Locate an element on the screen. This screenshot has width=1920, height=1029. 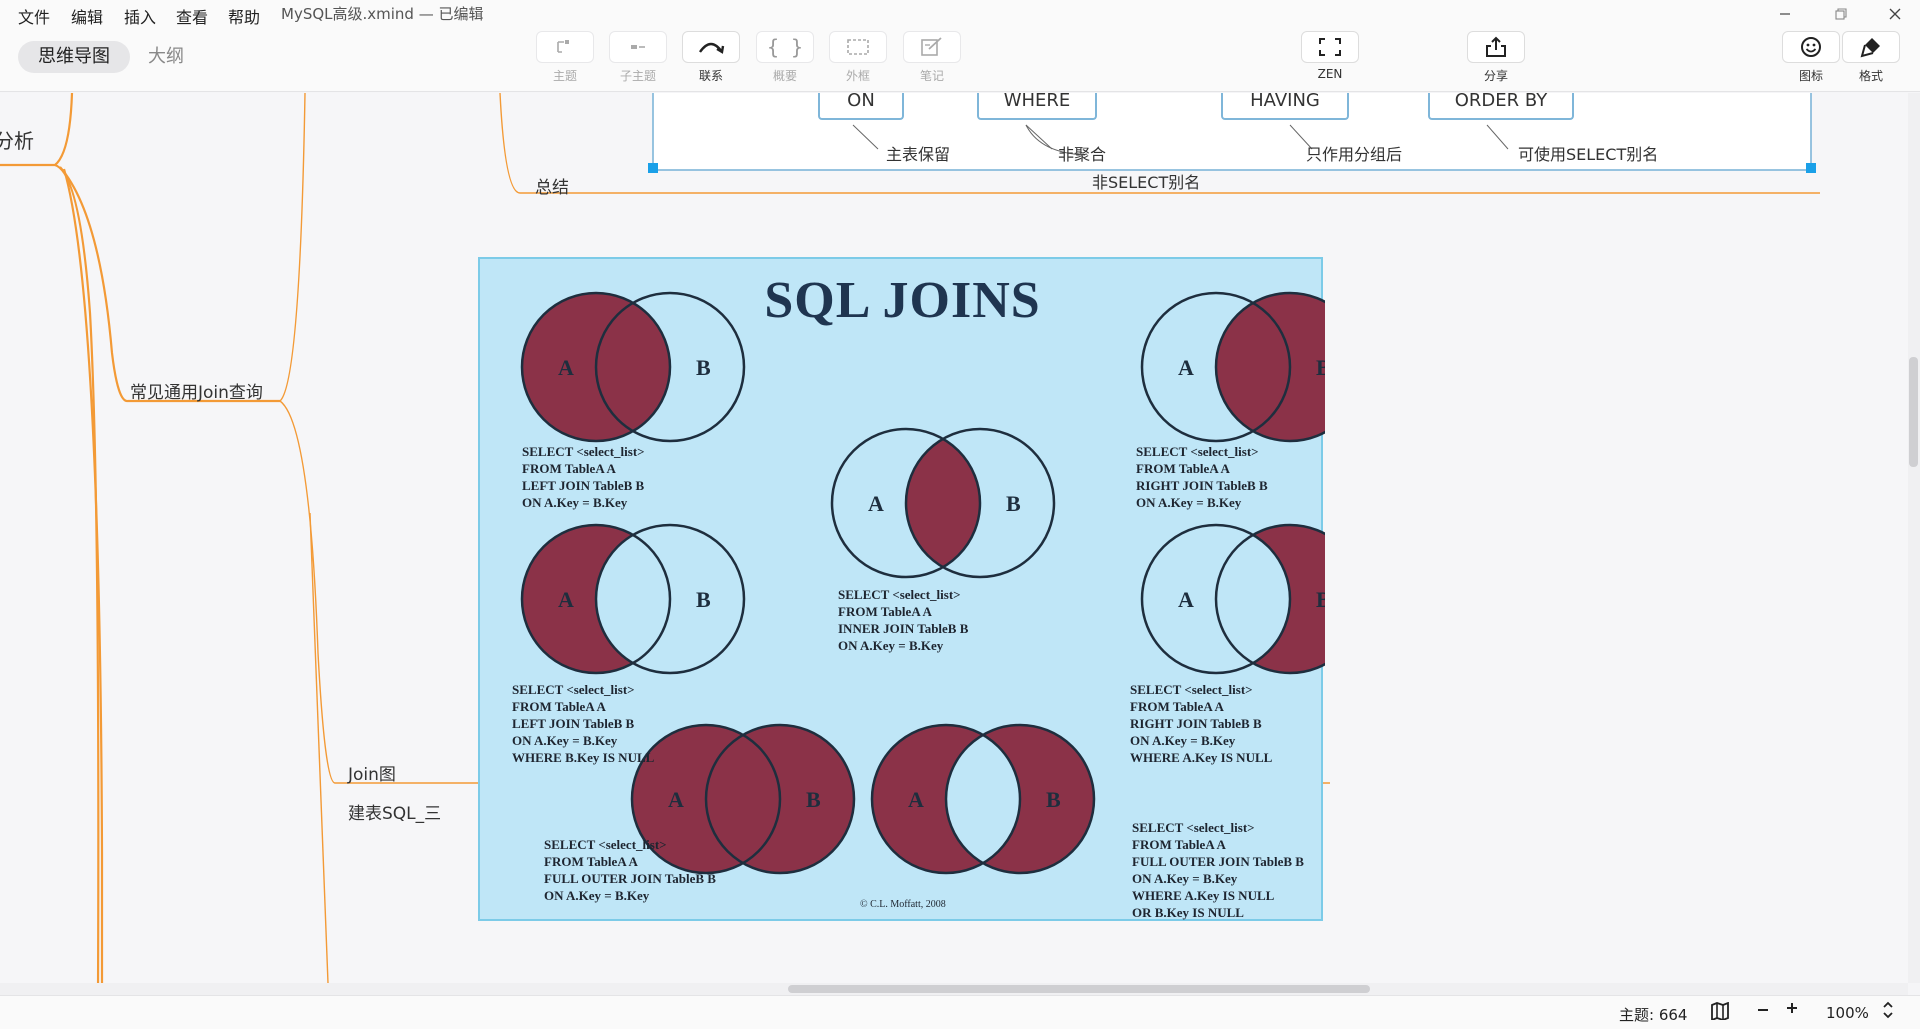
subtopic-icon is located at coordinates (638, 47).